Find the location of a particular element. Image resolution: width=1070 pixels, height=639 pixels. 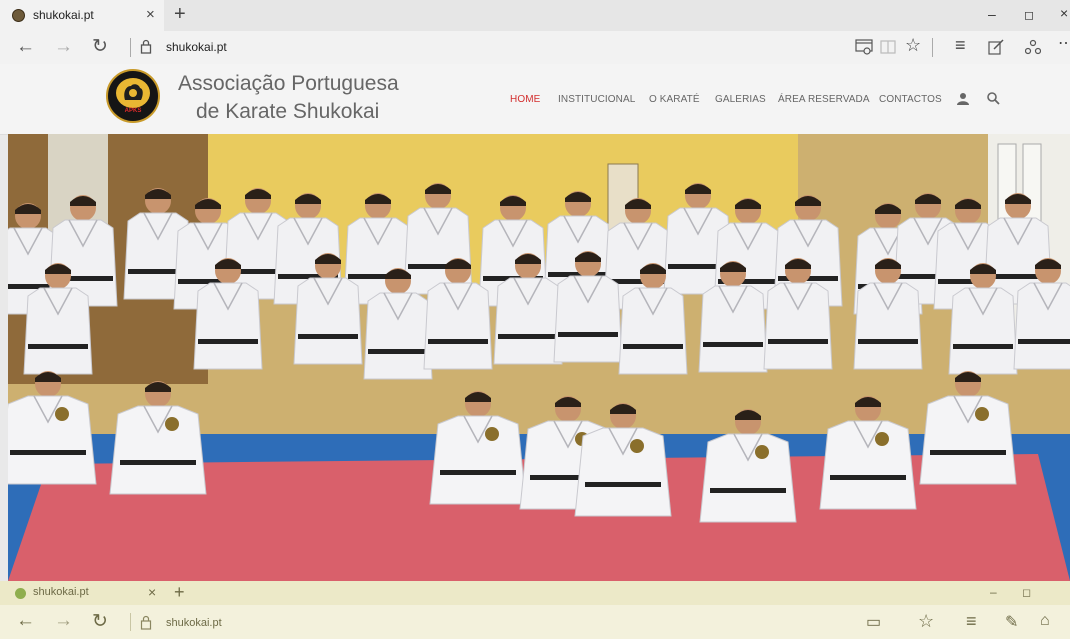

ghost-favicon-icon is located at coordinates (20, 593).